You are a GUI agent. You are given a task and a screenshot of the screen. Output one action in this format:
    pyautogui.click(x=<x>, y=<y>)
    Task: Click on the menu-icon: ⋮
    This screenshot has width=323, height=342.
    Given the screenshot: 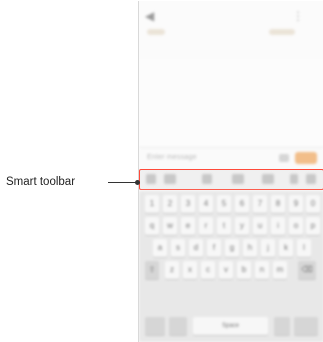 What is the action you would take?
    pyautogui.click(x=298, y=16)
    